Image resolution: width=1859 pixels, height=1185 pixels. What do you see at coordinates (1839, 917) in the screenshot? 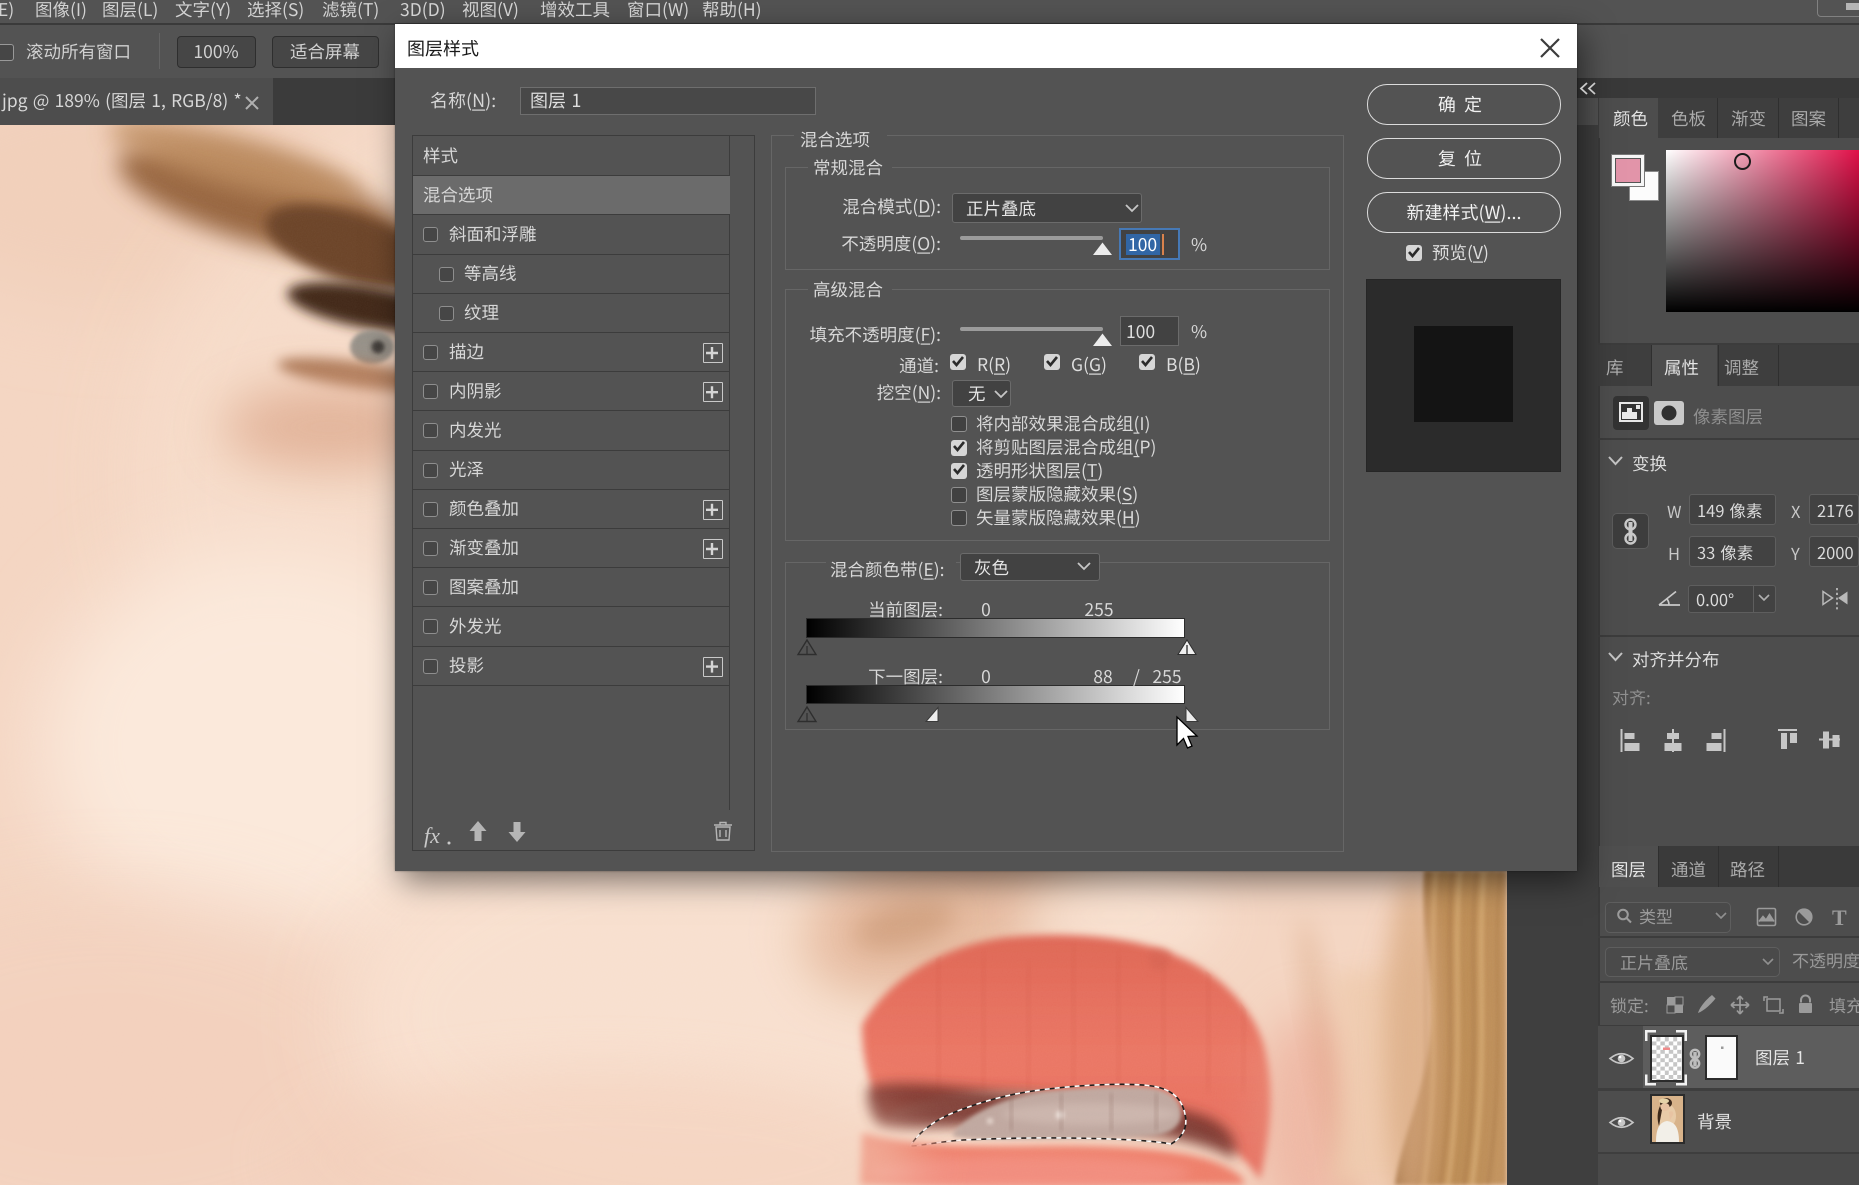
I see `svg-text: T` at bounding box center [1839, 917].